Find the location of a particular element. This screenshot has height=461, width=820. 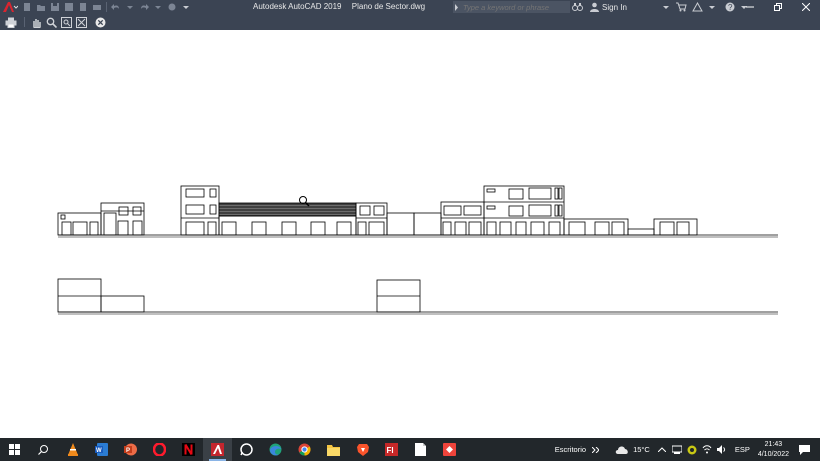

binoculars-icon is located at coordinates (577, 7).